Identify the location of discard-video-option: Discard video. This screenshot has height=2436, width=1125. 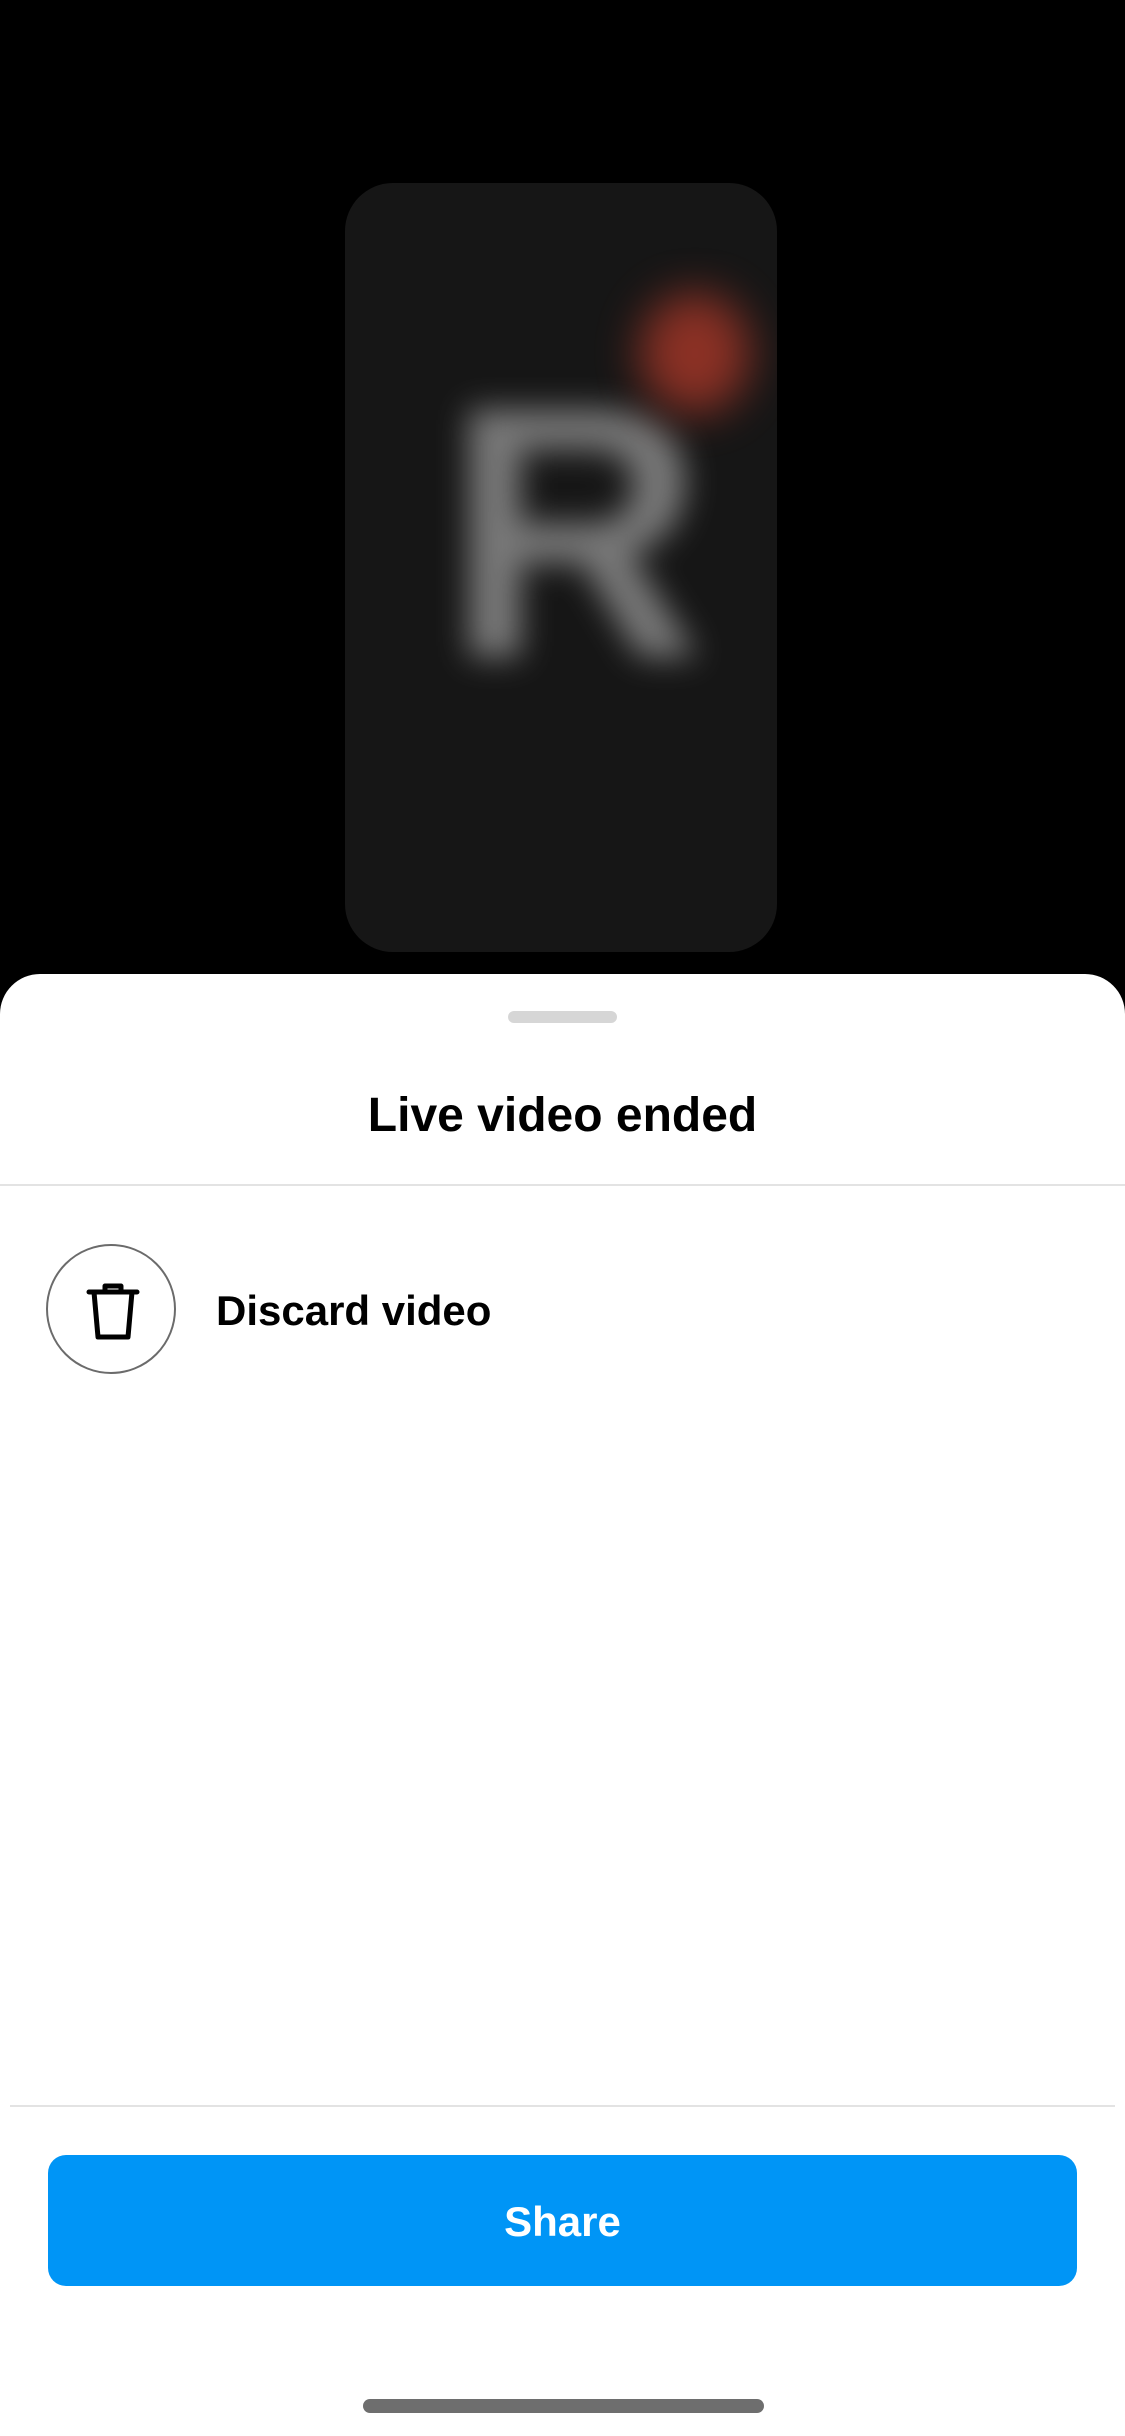
(562, 1312).